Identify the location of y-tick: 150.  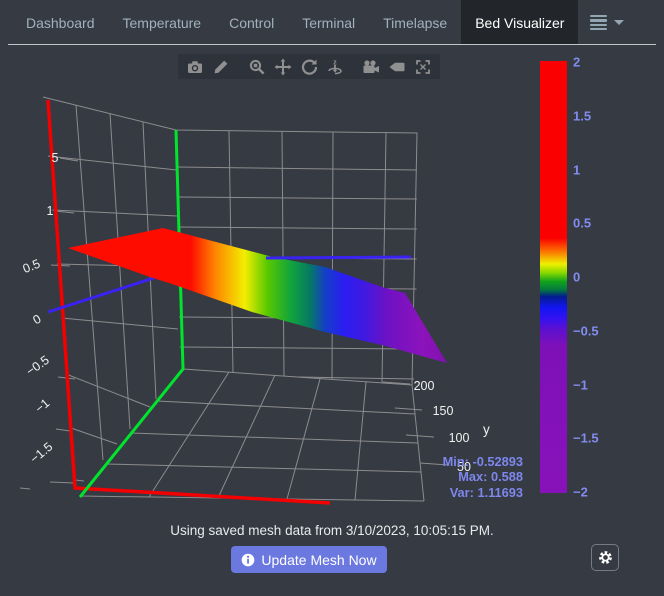
(443, 411).